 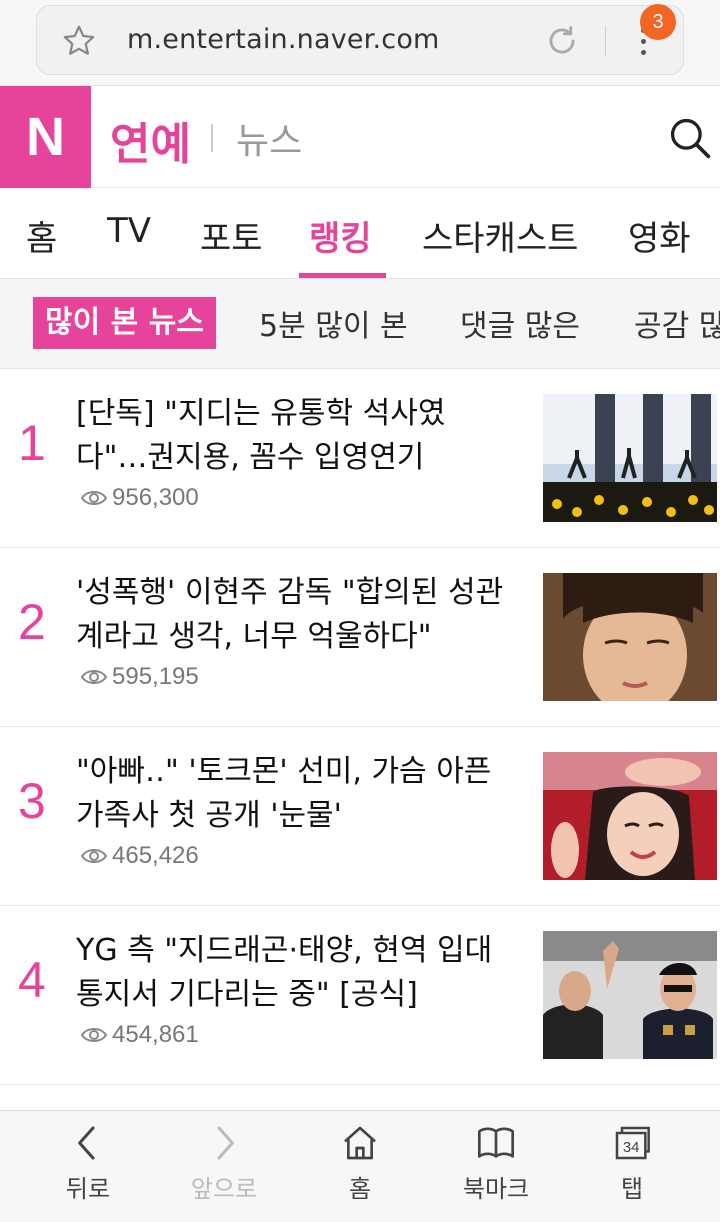 I want to click on news-title: YG 측 "지드래곤·태양, 현역 입대 통지서 기다리는 중" [공식], so click(x=296, y=973).